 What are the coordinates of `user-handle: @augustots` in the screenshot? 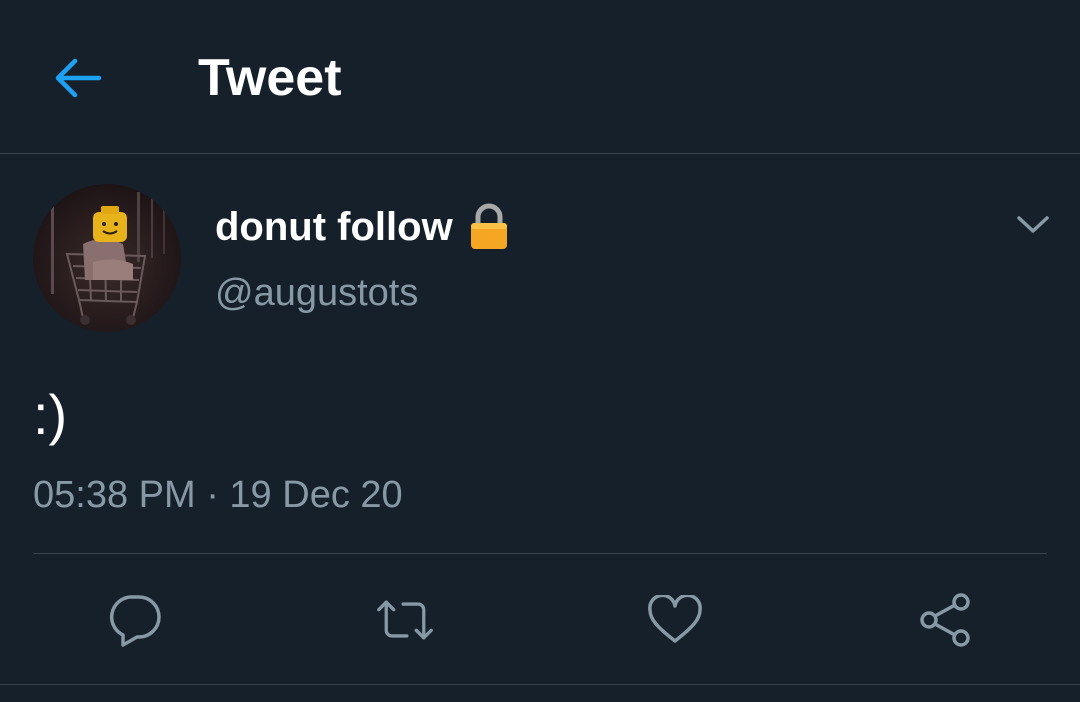 It's located at (316, 293).